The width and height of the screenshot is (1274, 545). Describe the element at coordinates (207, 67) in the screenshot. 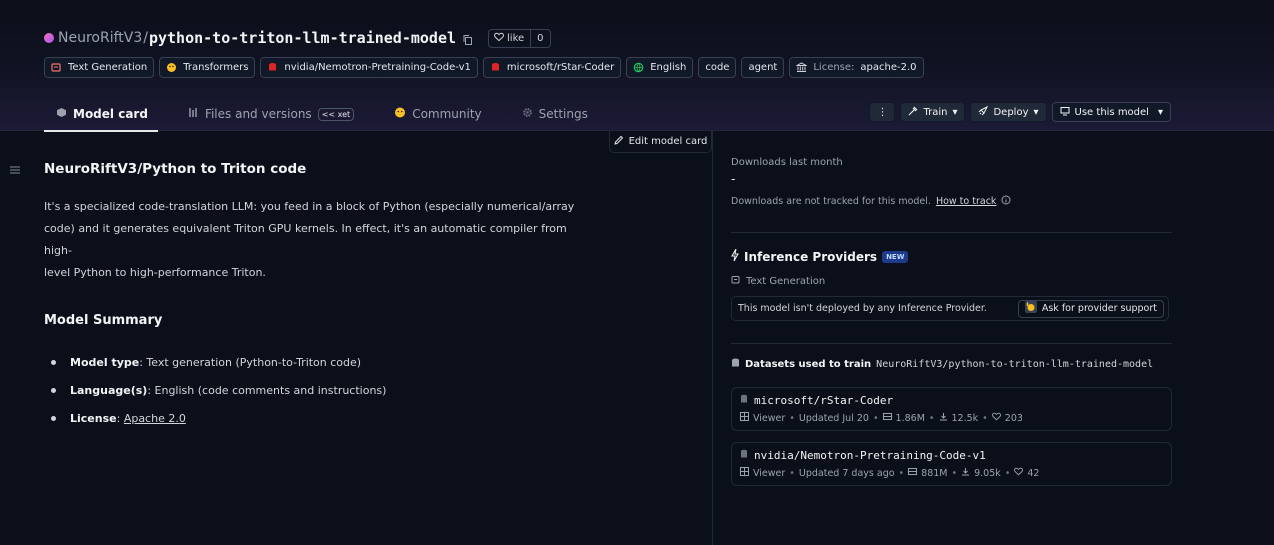

I see `tag-transformers: Transformers` at that location.